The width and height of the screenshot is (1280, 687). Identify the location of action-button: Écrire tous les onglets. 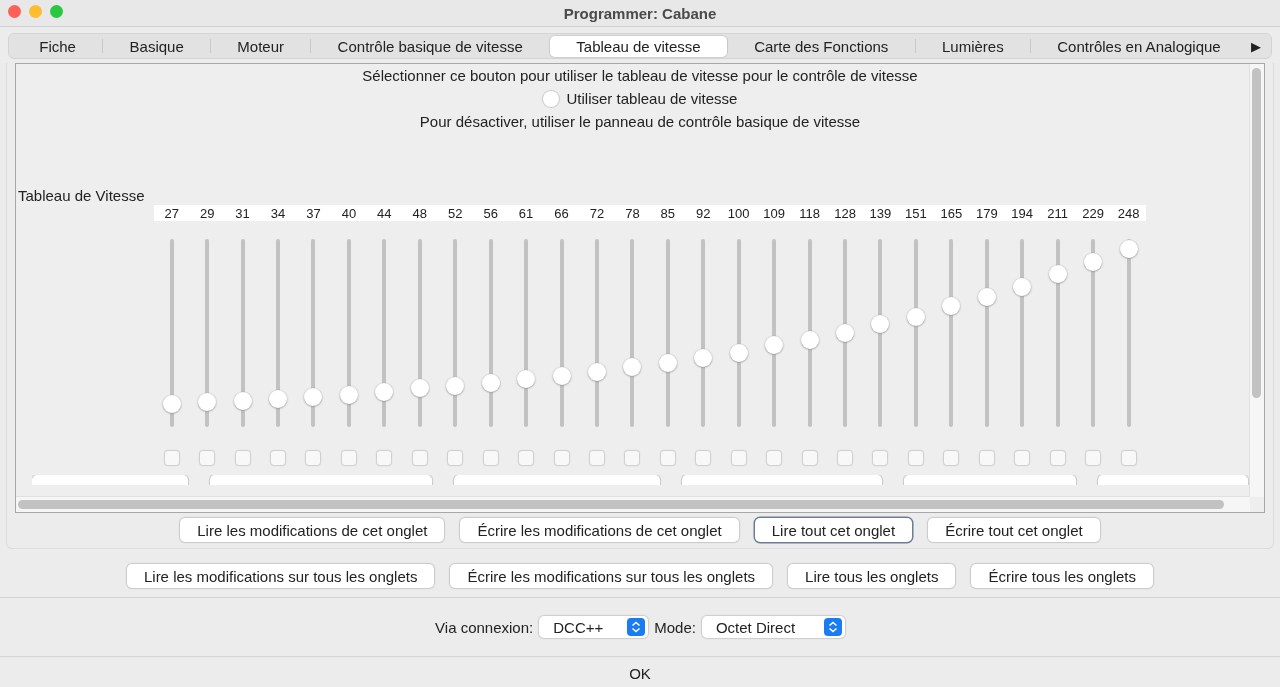
(1062, 576).